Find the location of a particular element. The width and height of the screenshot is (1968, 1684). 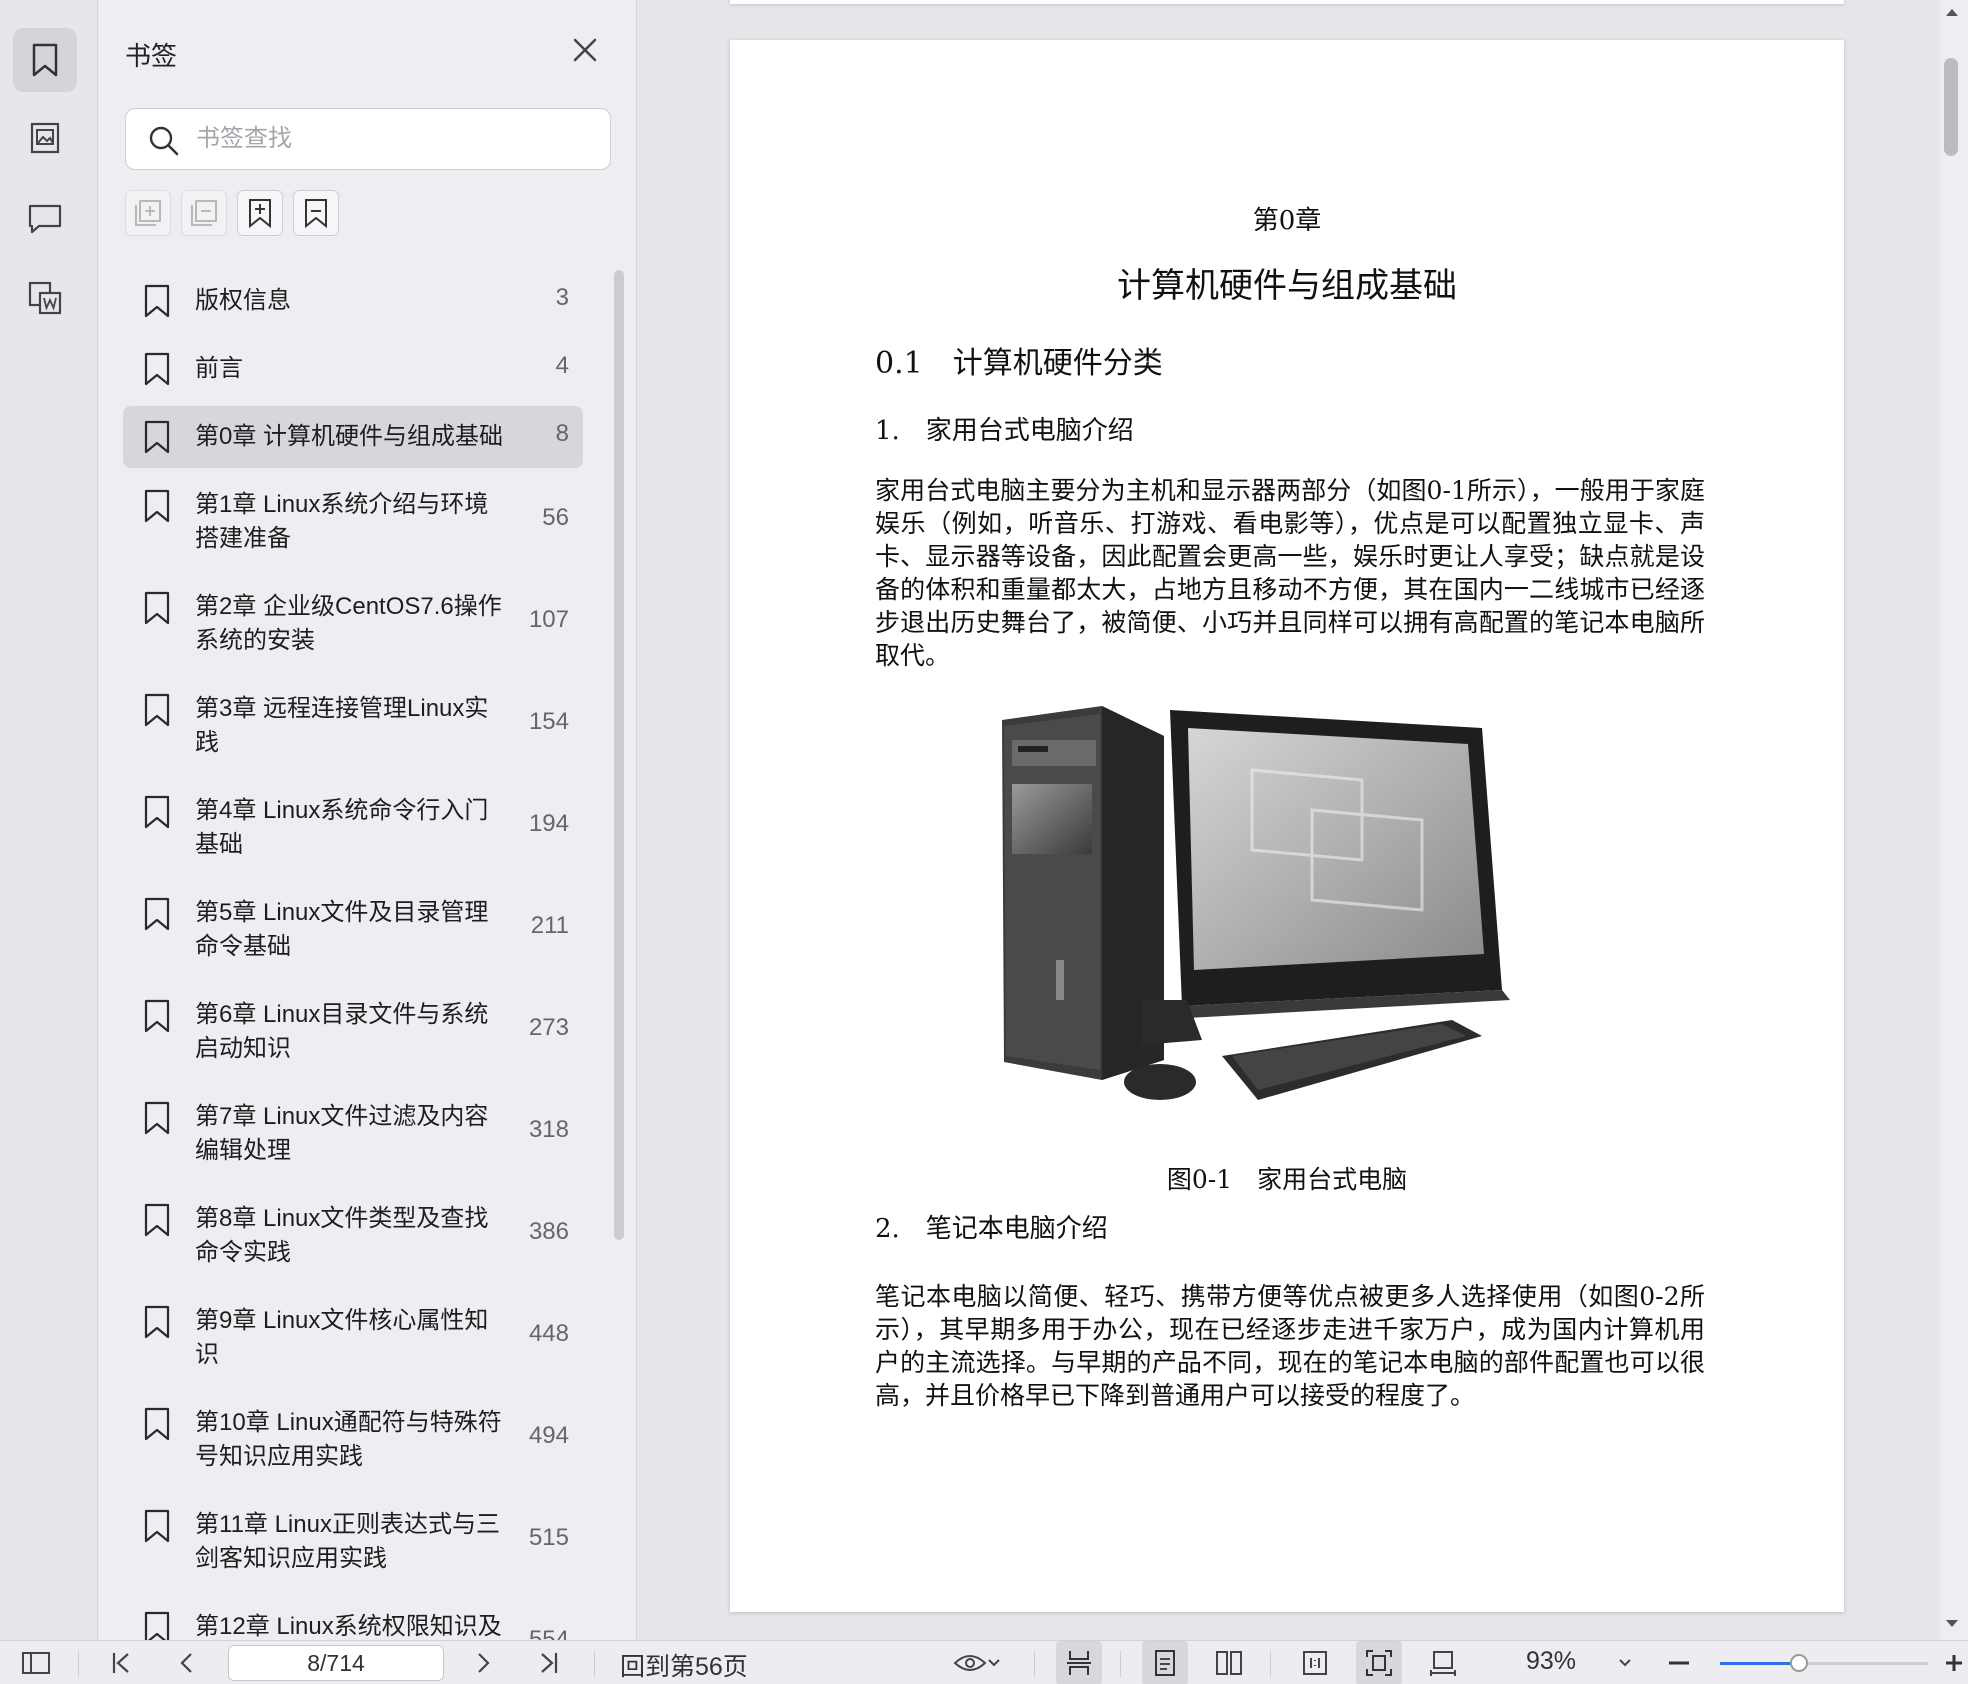

last-page-icon is located at coordinates (549, 1663).